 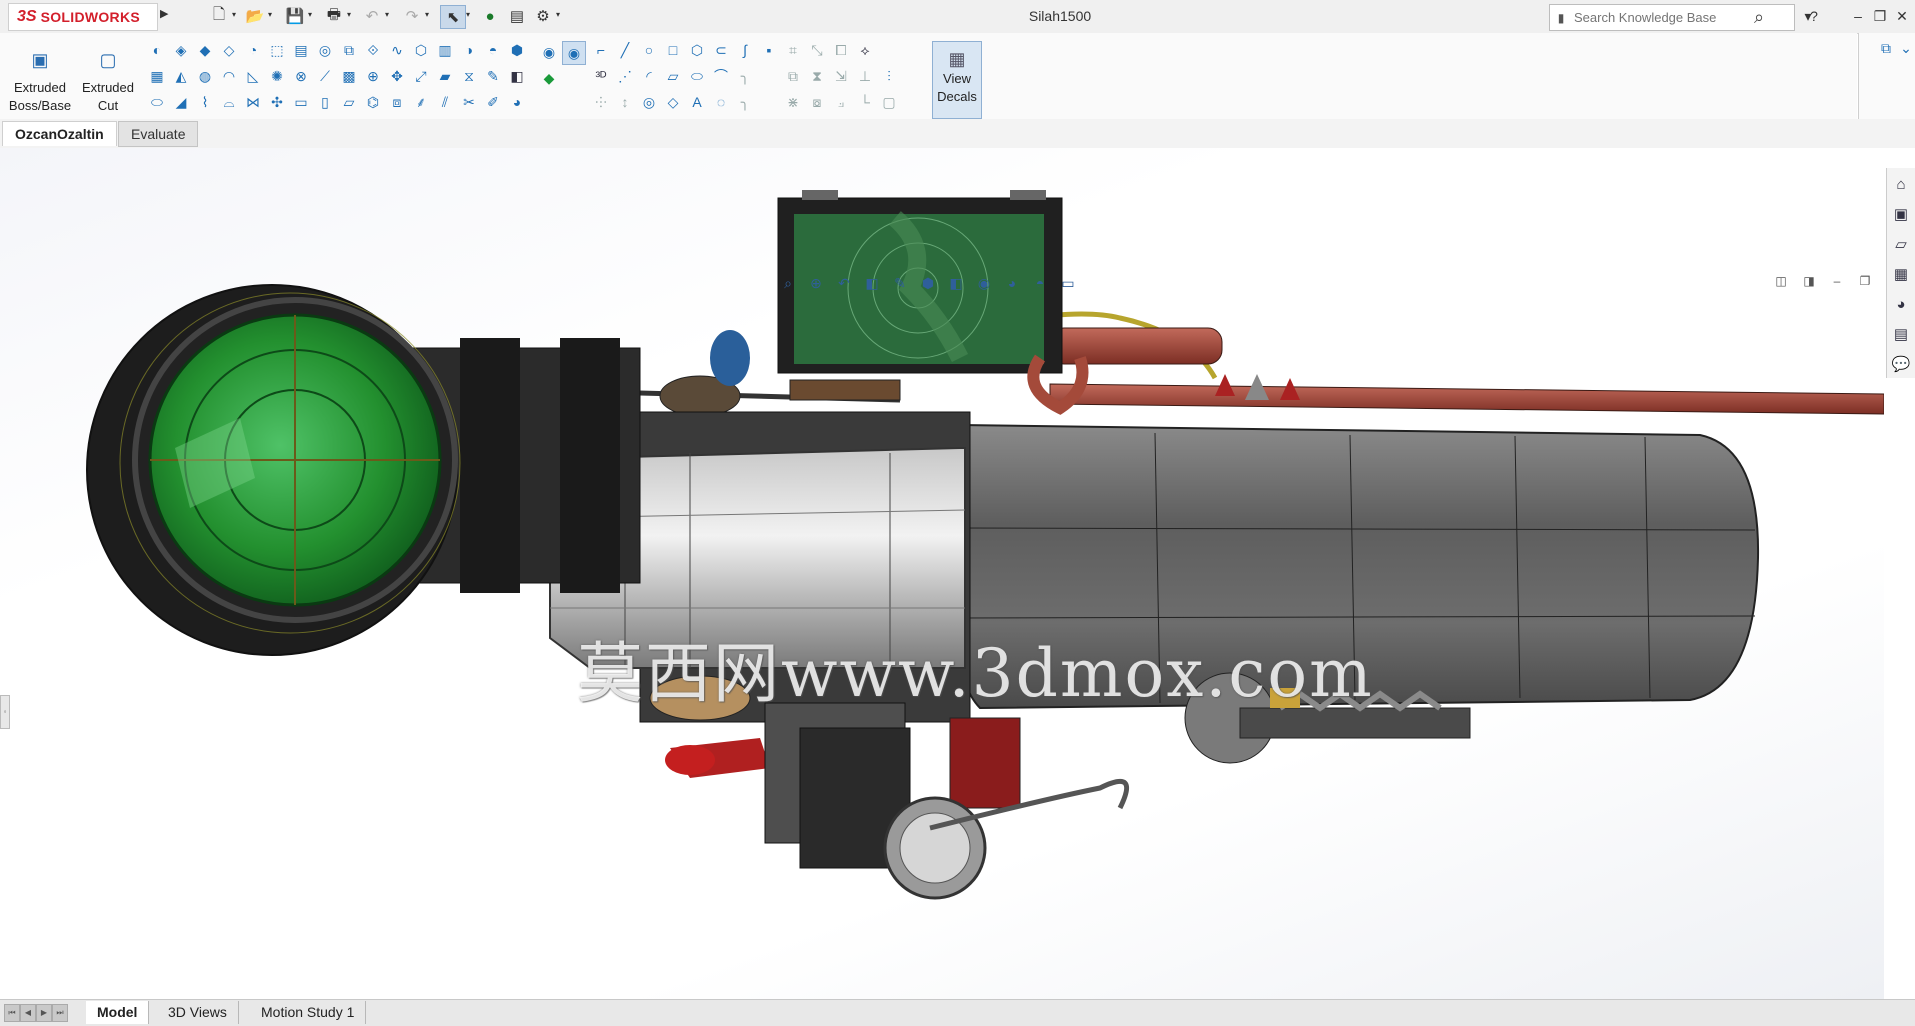 What do you see at coordinates (349, 102) in the screenshot?
I see `sheet-icon: ▱` at bounding box center [349, 102].